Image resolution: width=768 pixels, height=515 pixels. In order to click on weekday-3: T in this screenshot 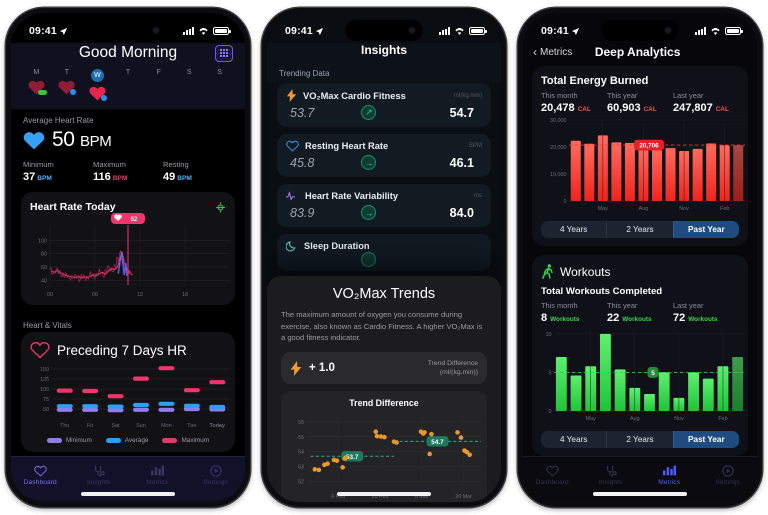, I will do `click(128, 85)`.